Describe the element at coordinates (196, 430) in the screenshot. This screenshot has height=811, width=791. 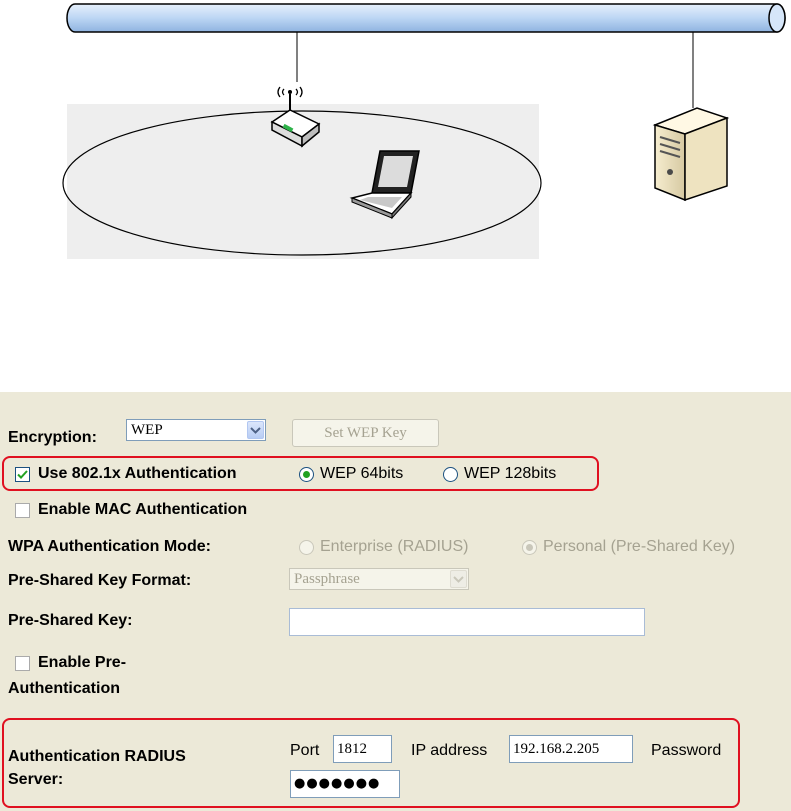
I see `encryption-select: WEP` at that location.